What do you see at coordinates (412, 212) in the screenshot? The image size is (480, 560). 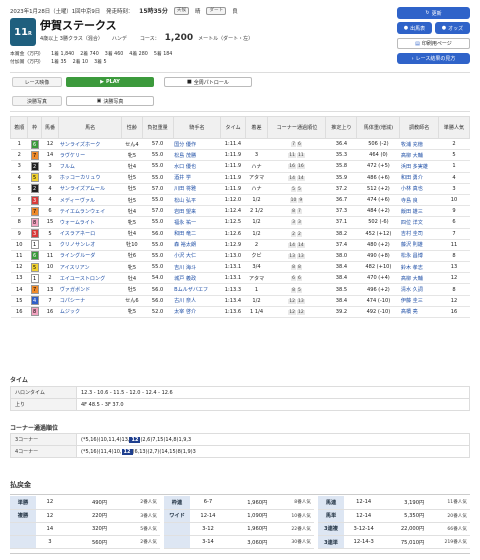 I see `trainer-link: 飯田 雄三` at bounding box center [412, 212].